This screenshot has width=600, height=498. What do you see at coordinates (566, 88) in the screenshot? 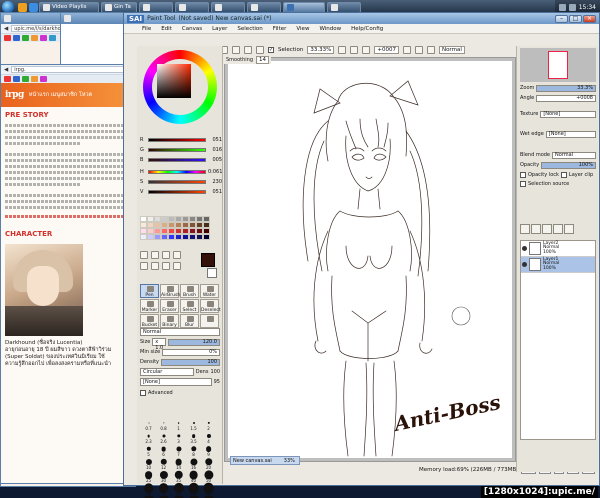
I see `nav-zoom-slider: 33.3%` at bounding box center [566, 88].